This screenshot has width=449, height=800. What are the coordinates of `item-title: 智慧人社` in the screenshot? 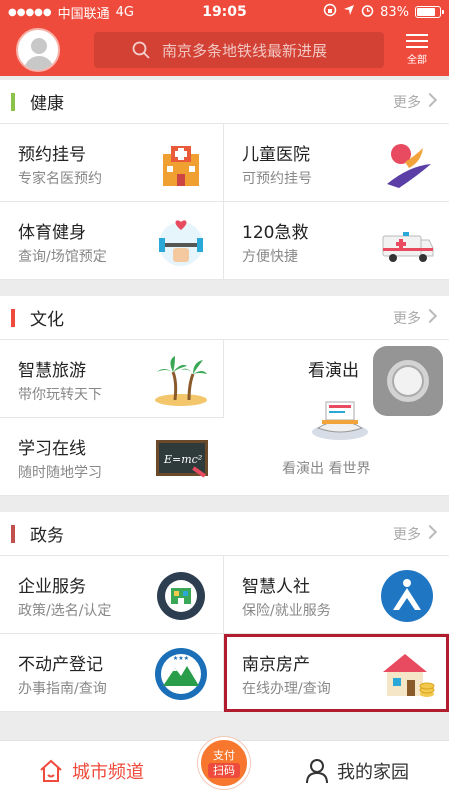 It's located at (276, 587).